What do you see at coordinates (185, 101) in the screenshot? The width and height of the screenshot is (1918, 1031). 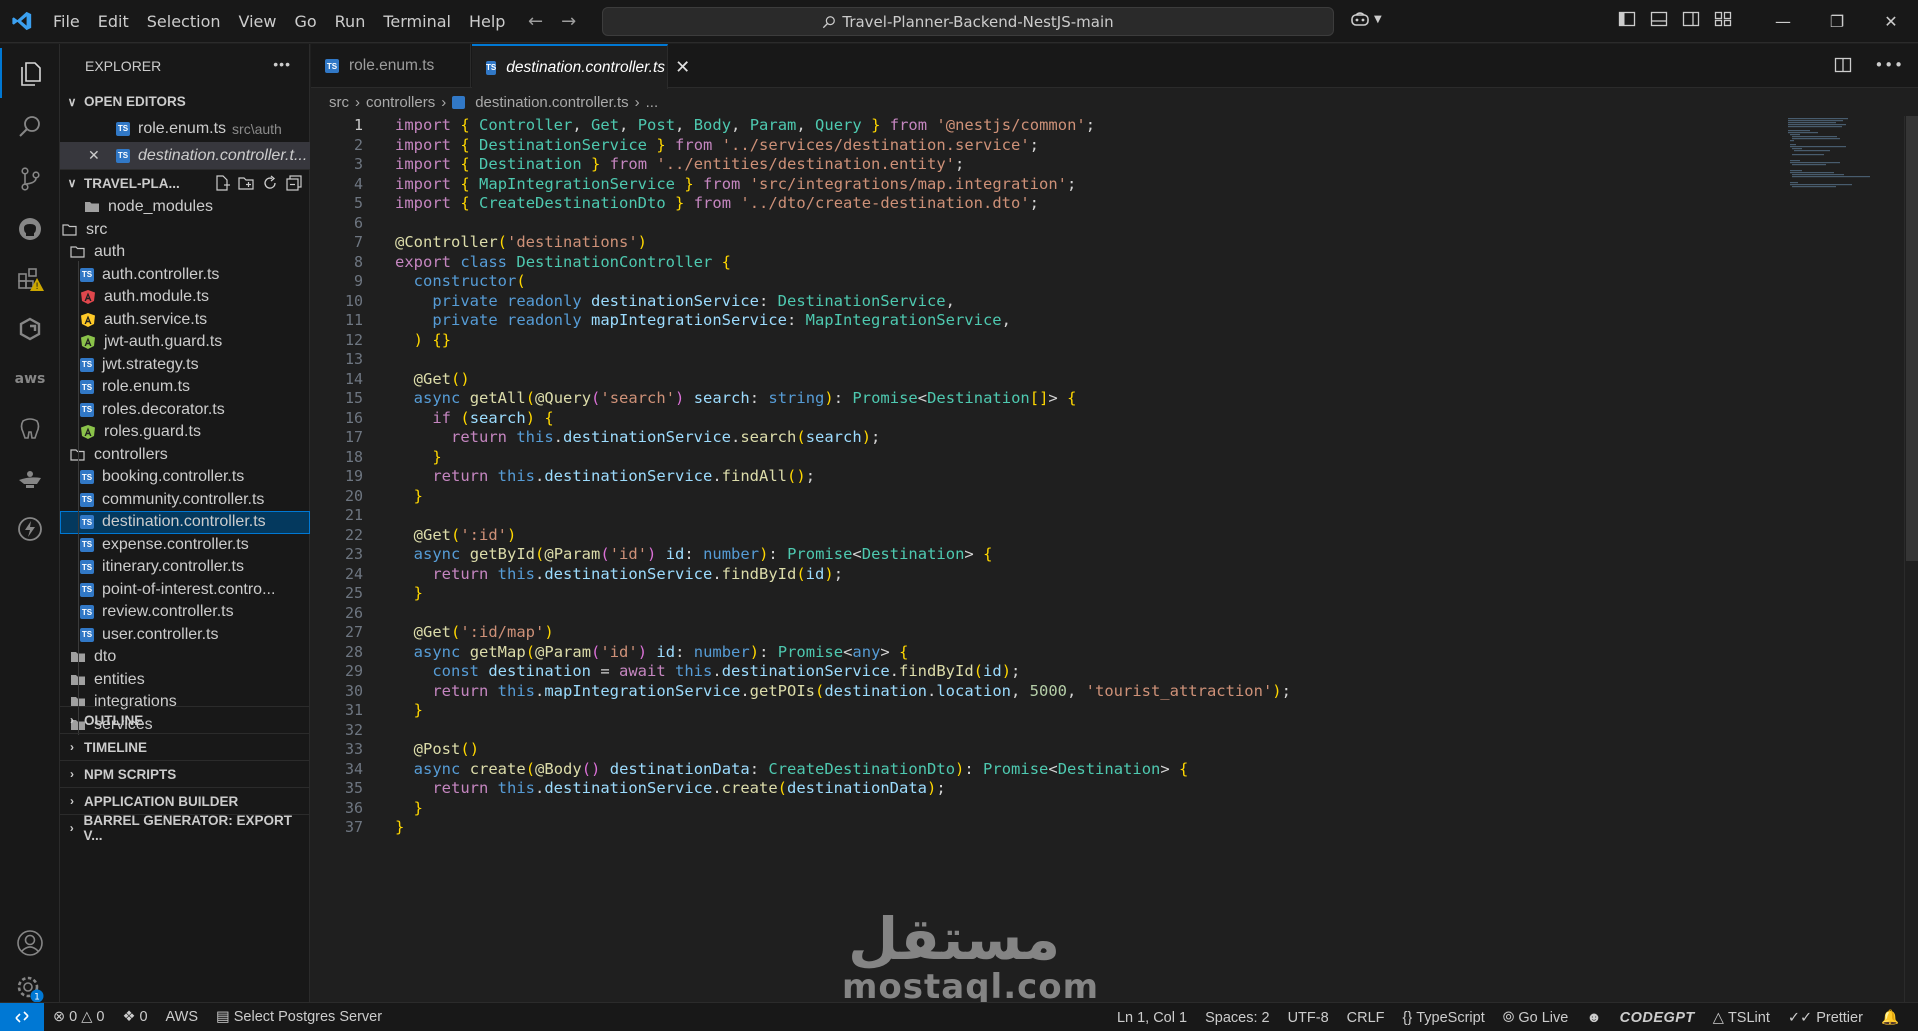 I see `open-editors-header: ∨ OPEN EDITORS` at bounding box center [185, 101].